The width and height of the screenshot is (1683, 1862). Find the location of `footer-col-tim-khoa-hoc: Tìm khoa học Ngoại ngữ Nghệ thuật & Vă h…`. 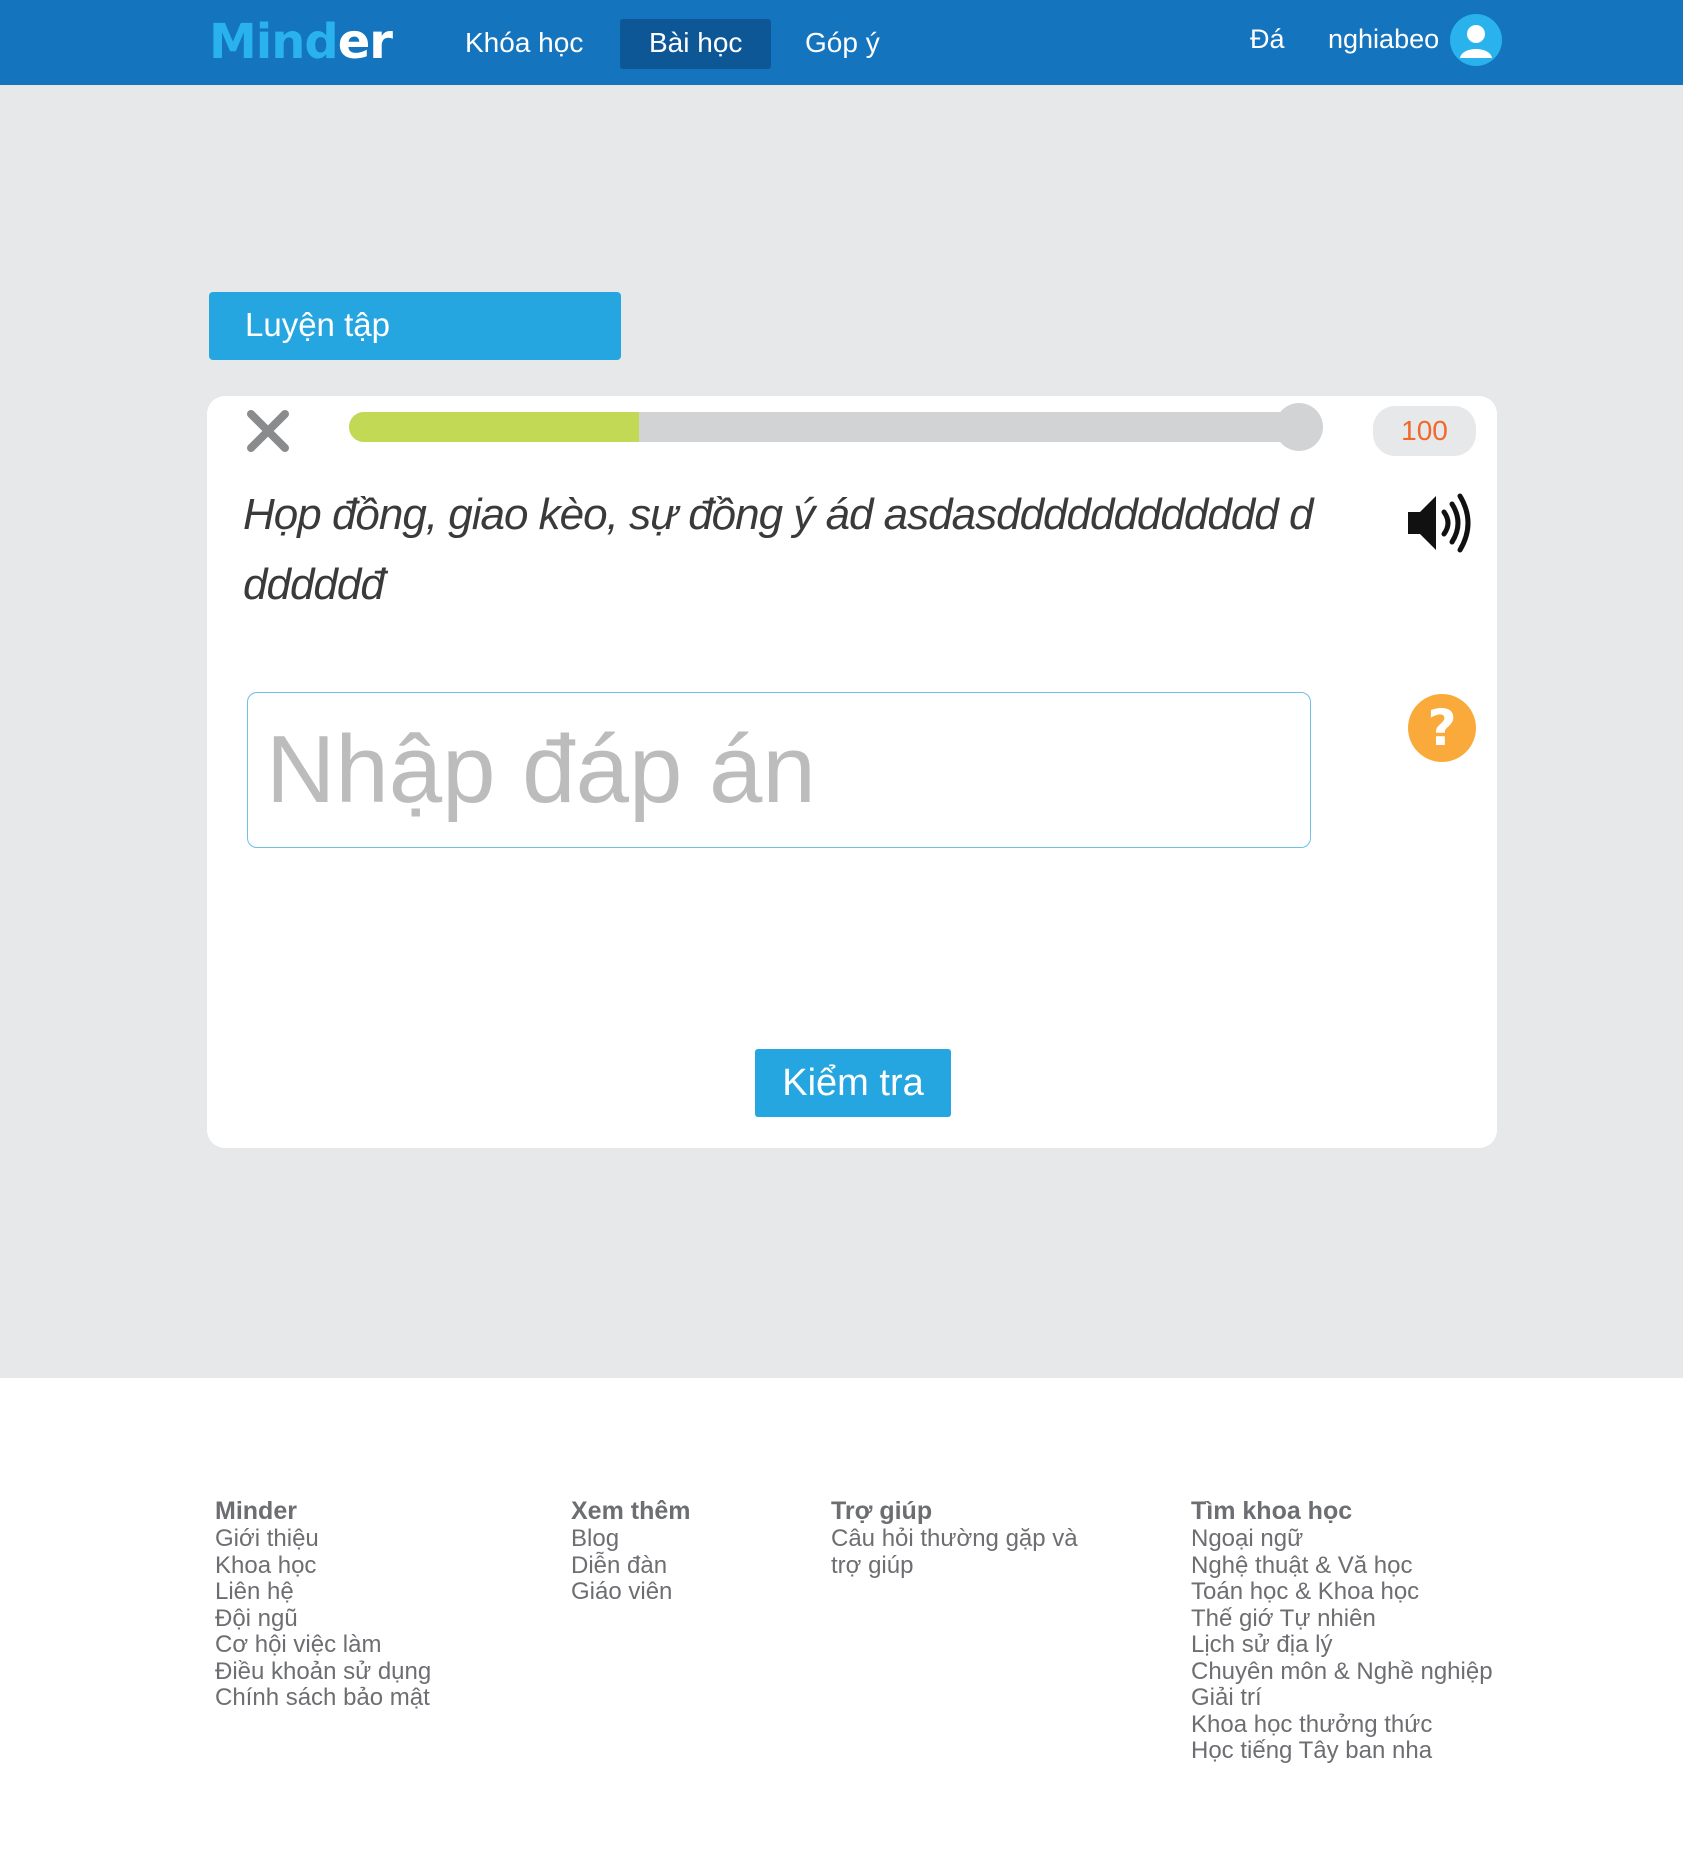

footer-col-tim-khoa-hoc: Tìm khoa học Ngoại ngữ Nghệ thuật & Vă h… is located at coordinates (1342, 1630).